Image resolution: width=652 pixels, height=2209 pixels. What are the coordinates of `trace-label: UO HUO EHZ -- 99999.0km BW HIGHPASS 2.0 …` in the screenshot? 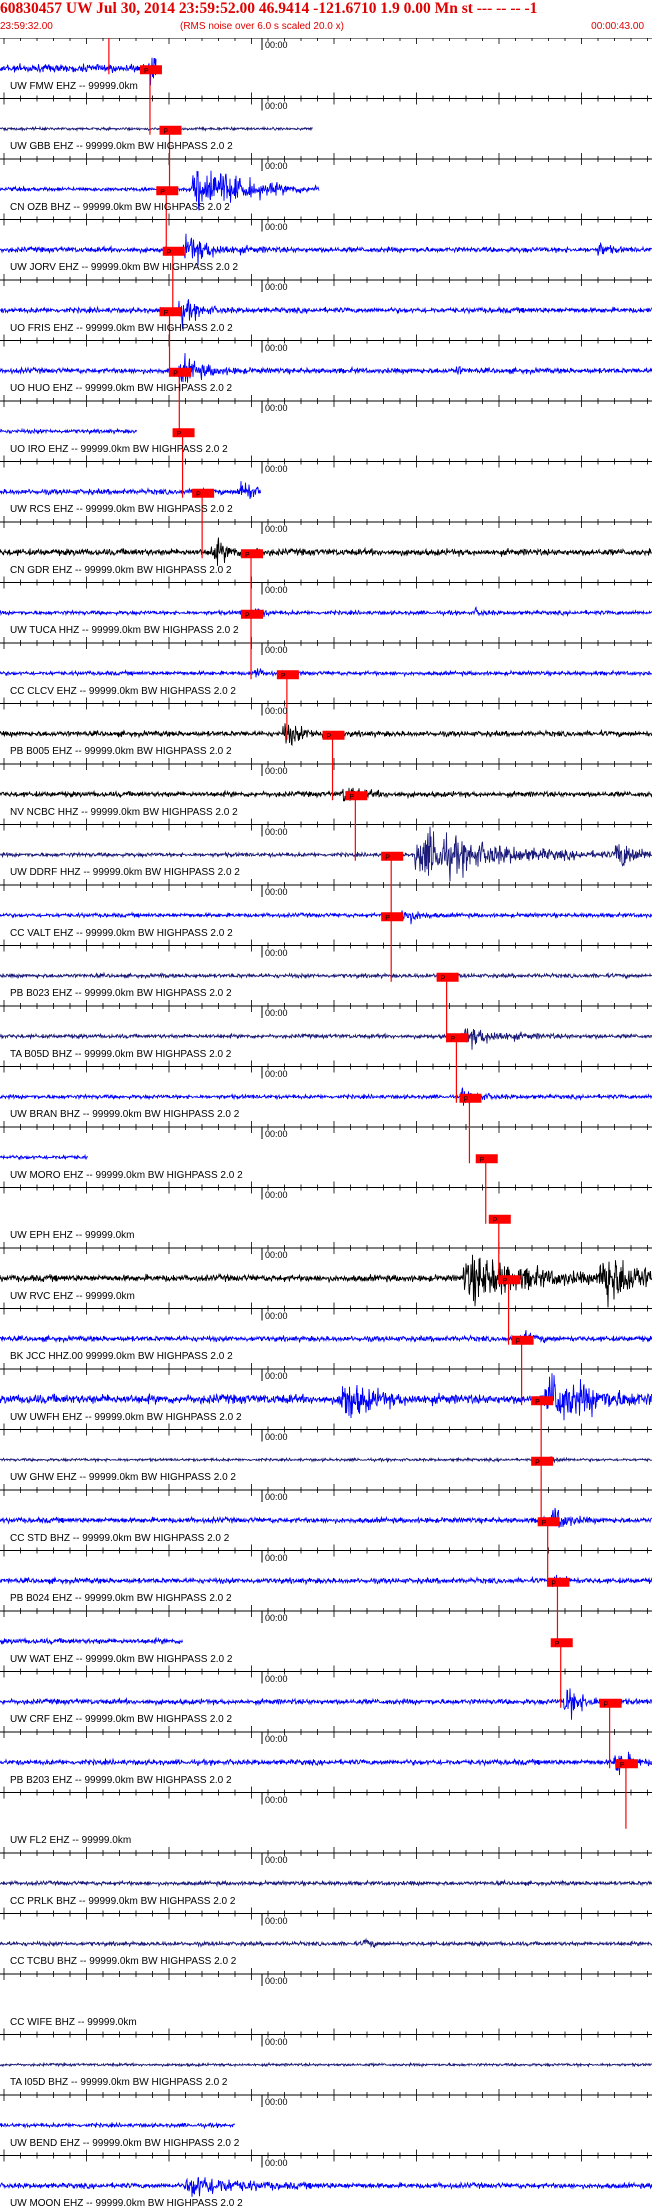 It's located at (121, 388).